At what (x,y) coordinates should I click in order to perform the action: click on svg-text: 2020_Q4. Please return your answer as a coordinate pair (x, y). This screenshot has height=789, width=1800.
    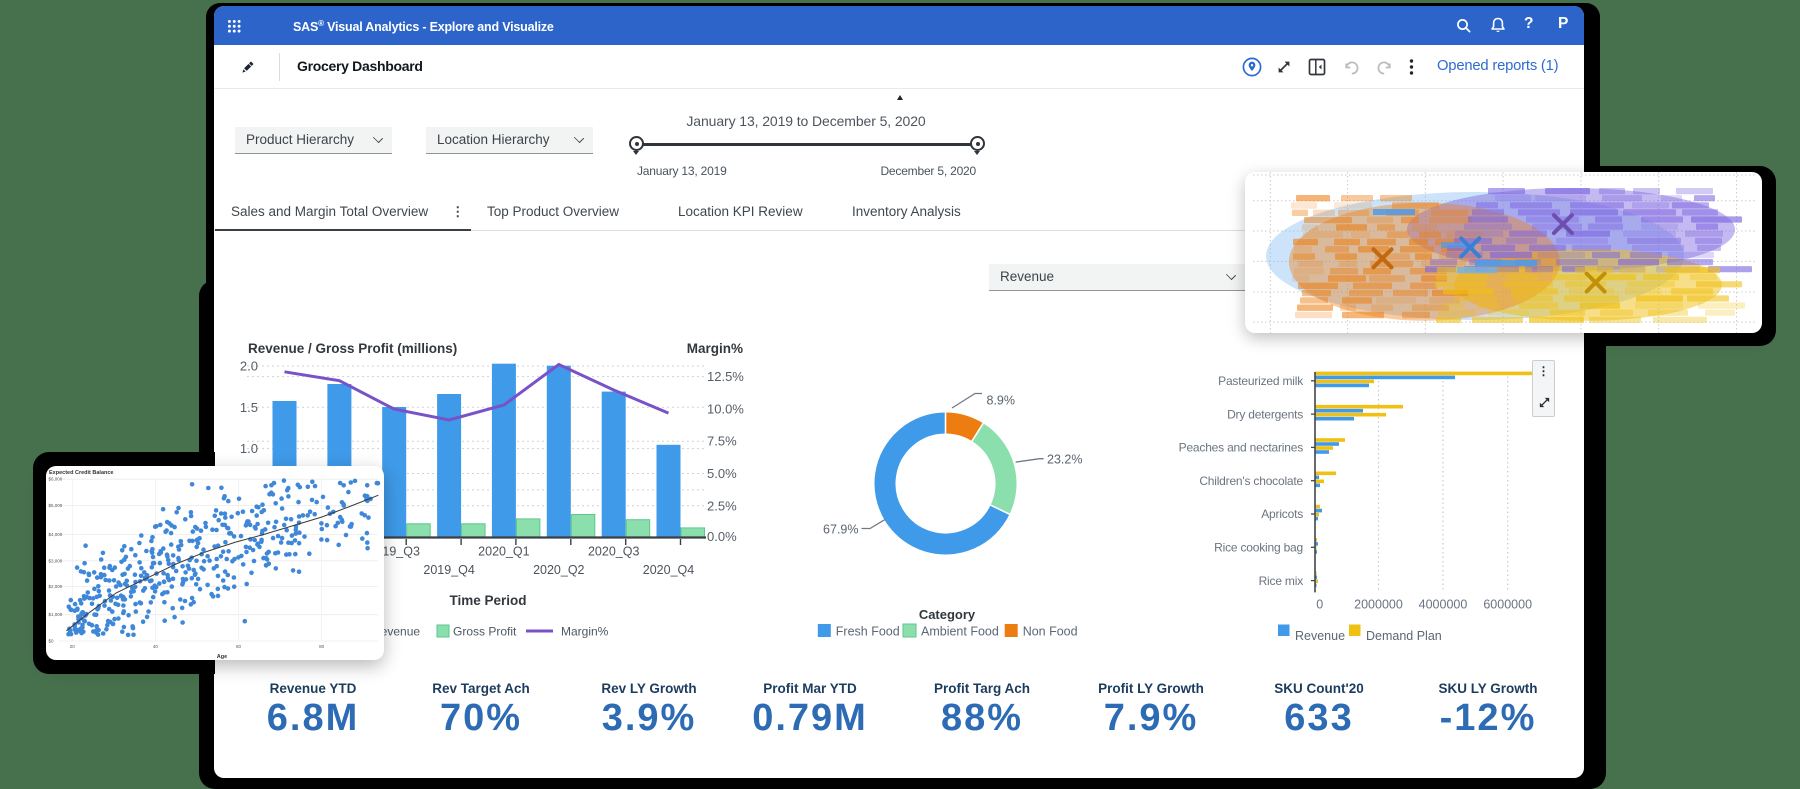
    Looking at the image, I should click on (668, 570).